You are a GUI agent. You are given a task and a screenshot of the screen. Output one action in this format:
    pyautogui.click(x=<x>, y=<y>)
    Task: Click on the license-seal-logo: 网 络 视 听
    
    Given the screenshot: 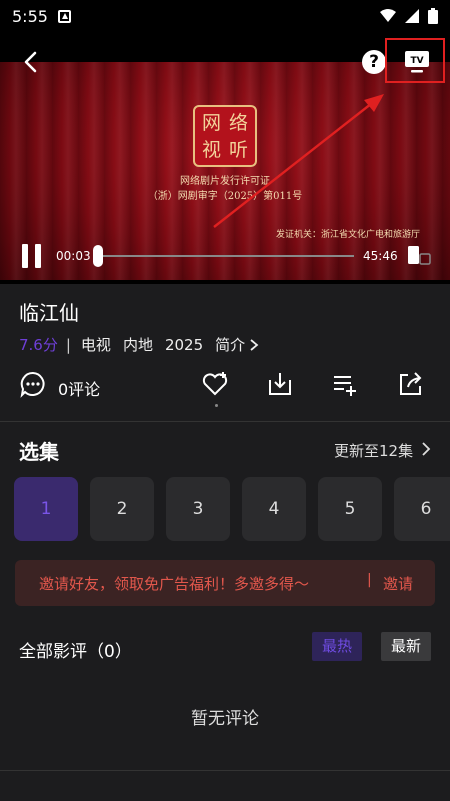 What is the action you would take?
    pyautogui.click(x=225, y=136)
    